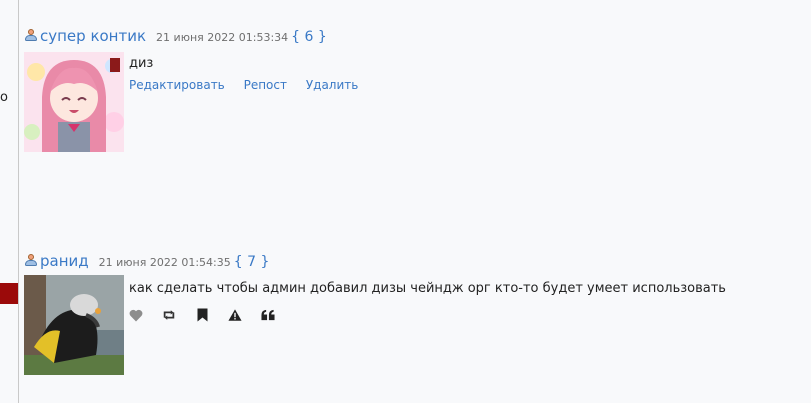 Image resolution: width=811 pixels, height=403 pixels. I want to click on post-actions: Редактировать Репост Удалить, so click(251, 85).